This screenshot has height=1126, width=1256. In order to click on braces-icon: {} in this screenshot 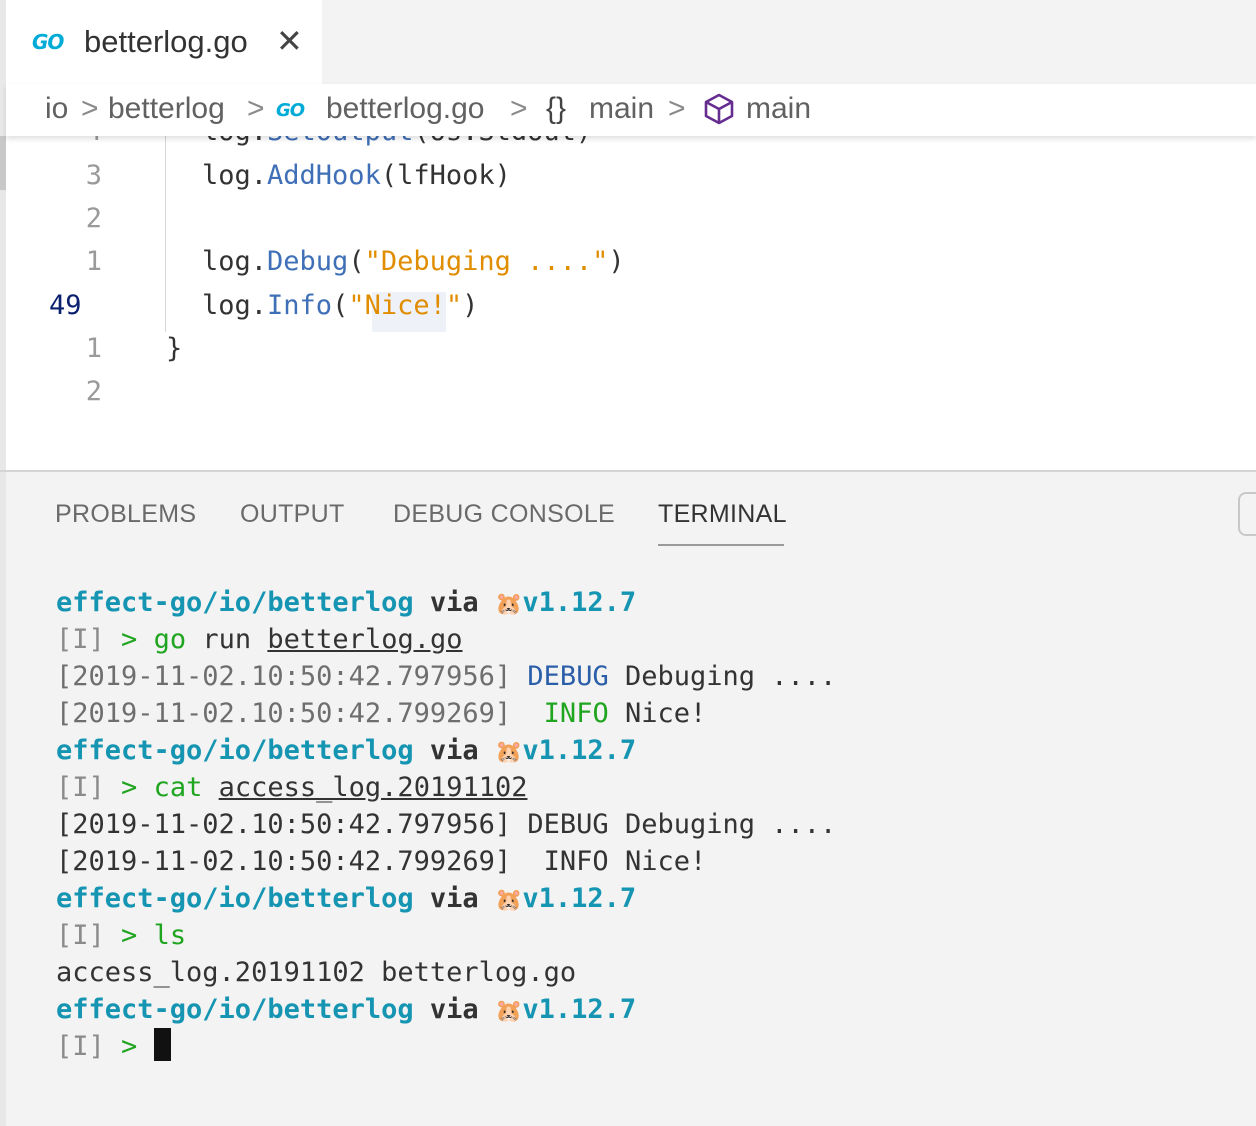, I will do `click(556, 108)`.